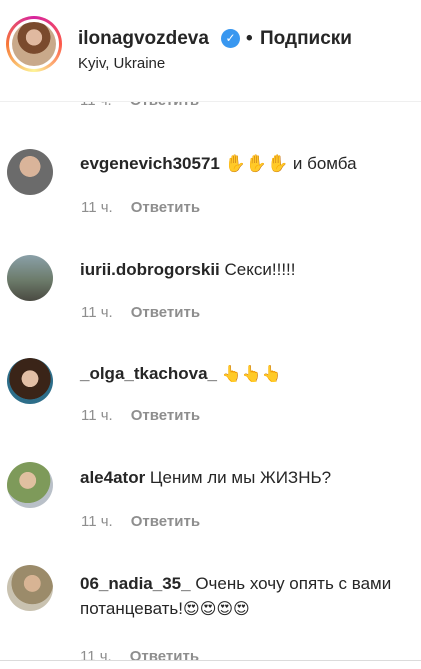 The image size is (421, 669). I want to click on raised-hand-emoji: ✋✋✋, so click(256, 163).